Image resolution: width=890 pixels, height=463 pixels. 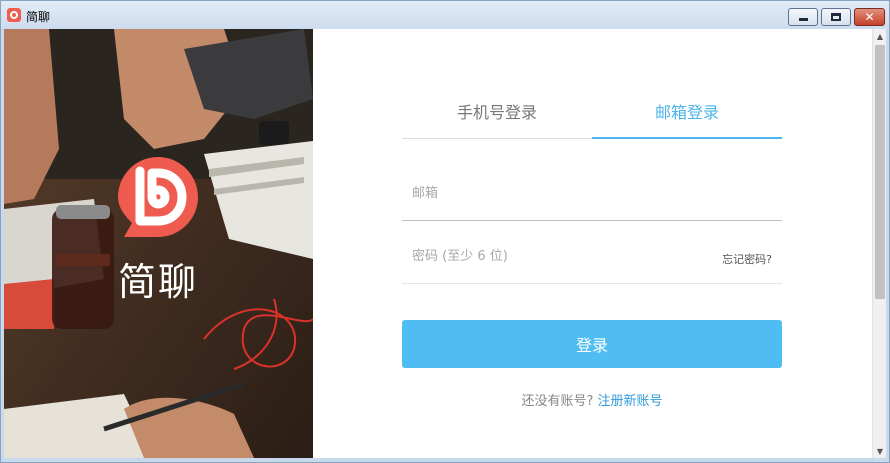 I want to click on password-field: 忘记密码?, so click(x=592, y=254).